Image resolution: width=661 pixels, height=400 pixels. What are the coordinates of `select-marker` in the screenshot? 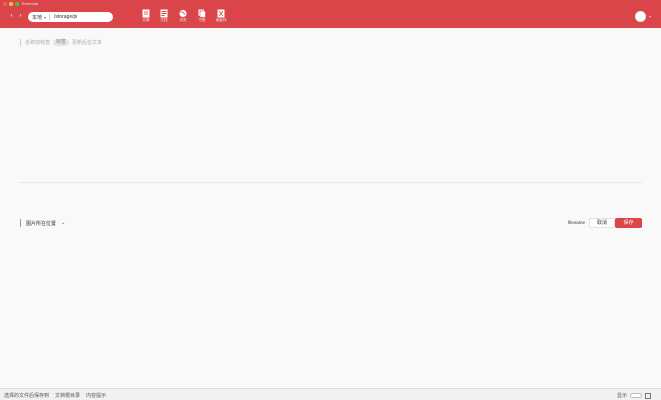 It's located at (20, 223).